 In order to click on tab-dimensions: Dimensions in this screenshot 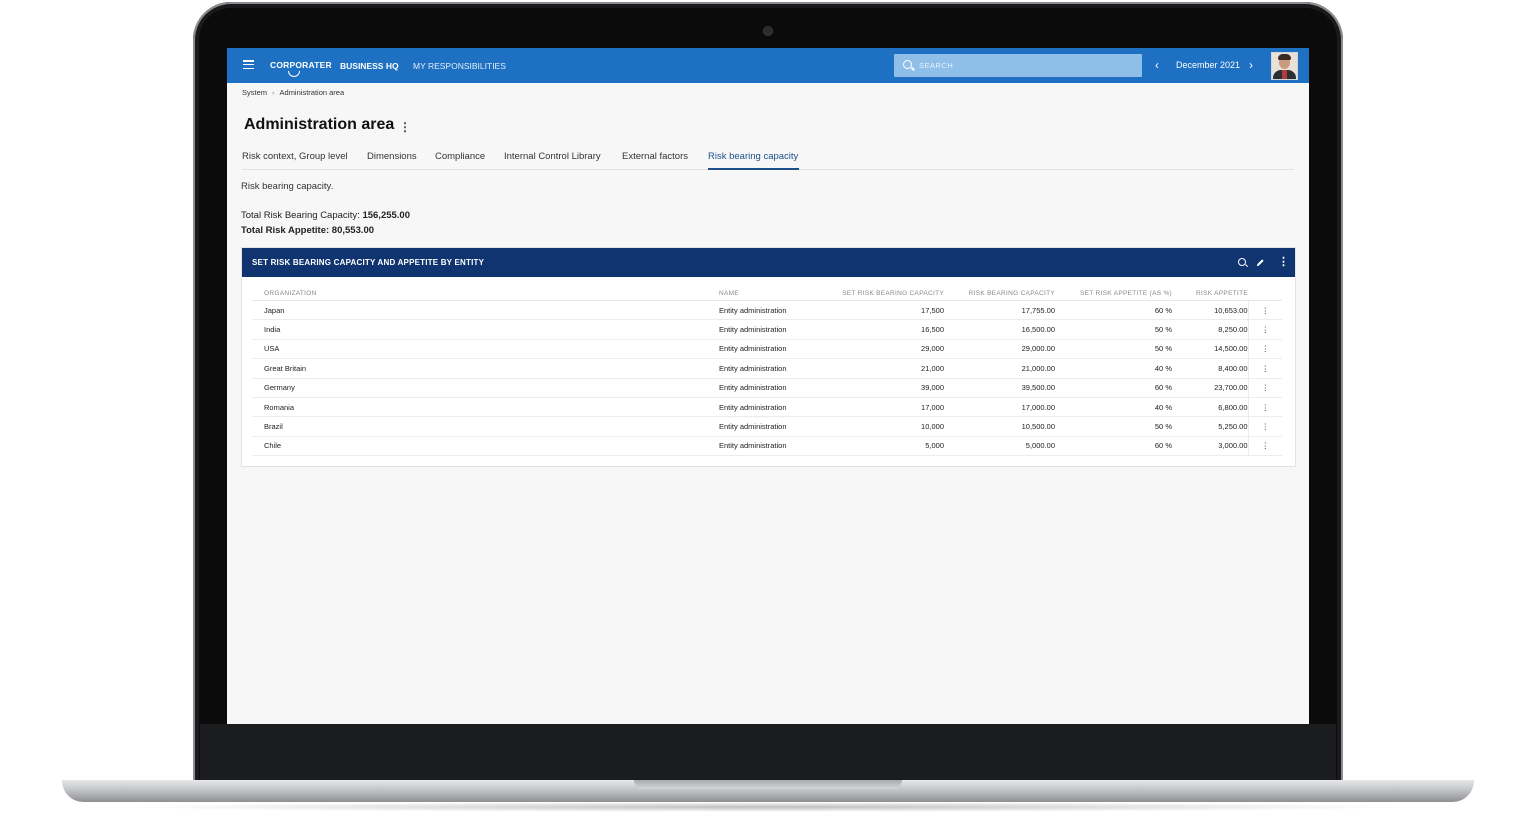, I will do `click(392, 156)`.